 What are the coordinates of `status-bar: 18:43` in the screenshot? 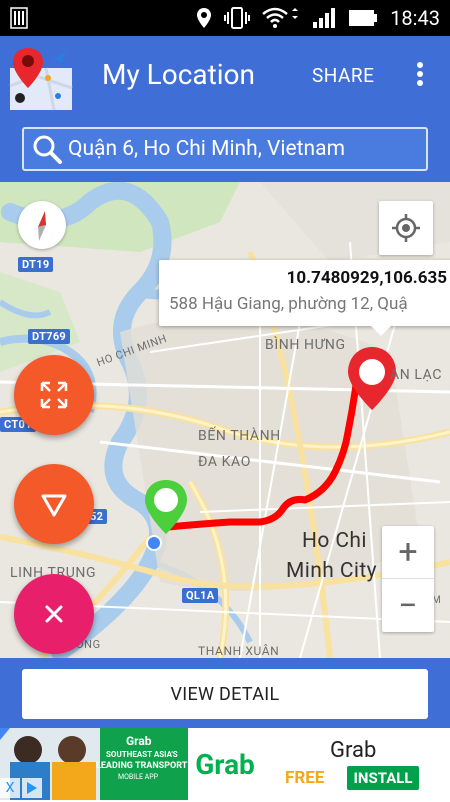 It's located at (225, 18).